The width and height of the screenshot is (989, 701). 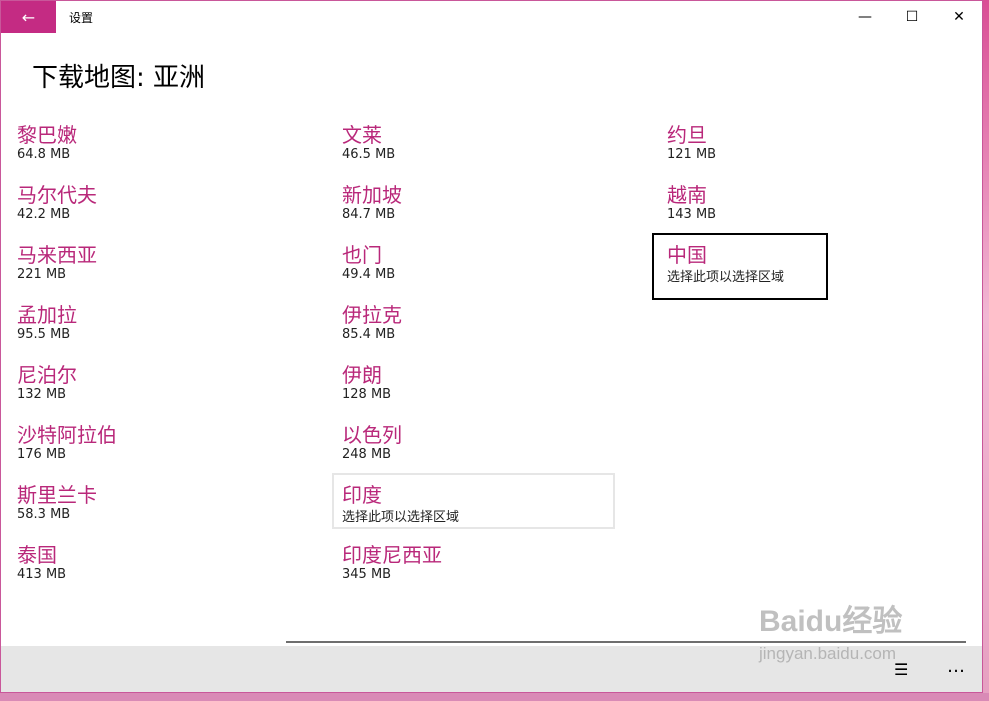 What do you see at coordinates (831, 621) in the screenshot?
I see `watermark-logo: Baidu经验` at bounding box center [831, 621].